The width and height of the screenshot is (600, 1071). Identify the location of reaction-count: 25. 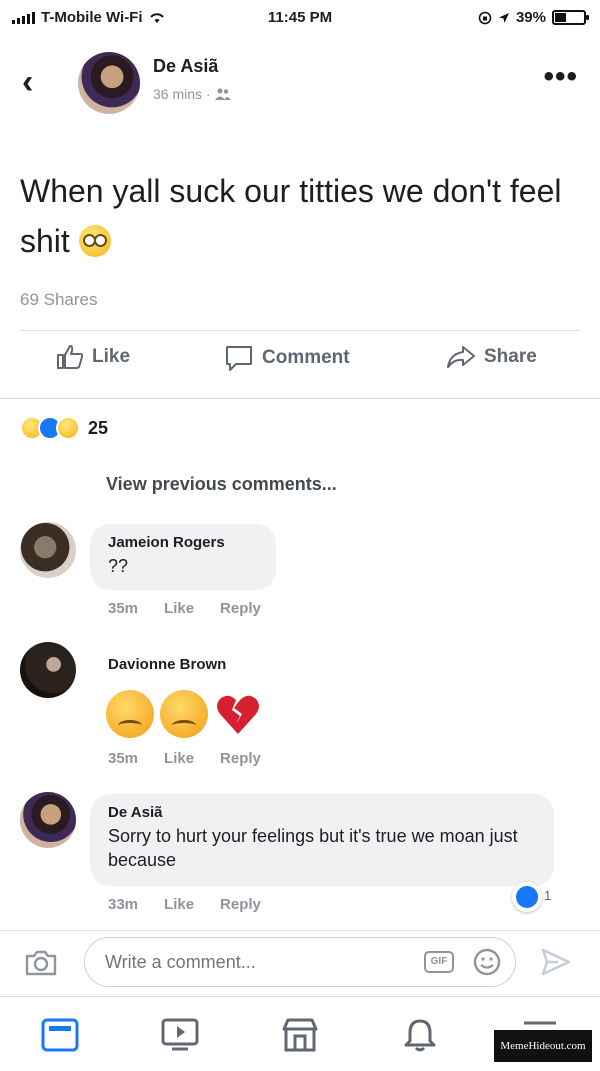
(98, 427).